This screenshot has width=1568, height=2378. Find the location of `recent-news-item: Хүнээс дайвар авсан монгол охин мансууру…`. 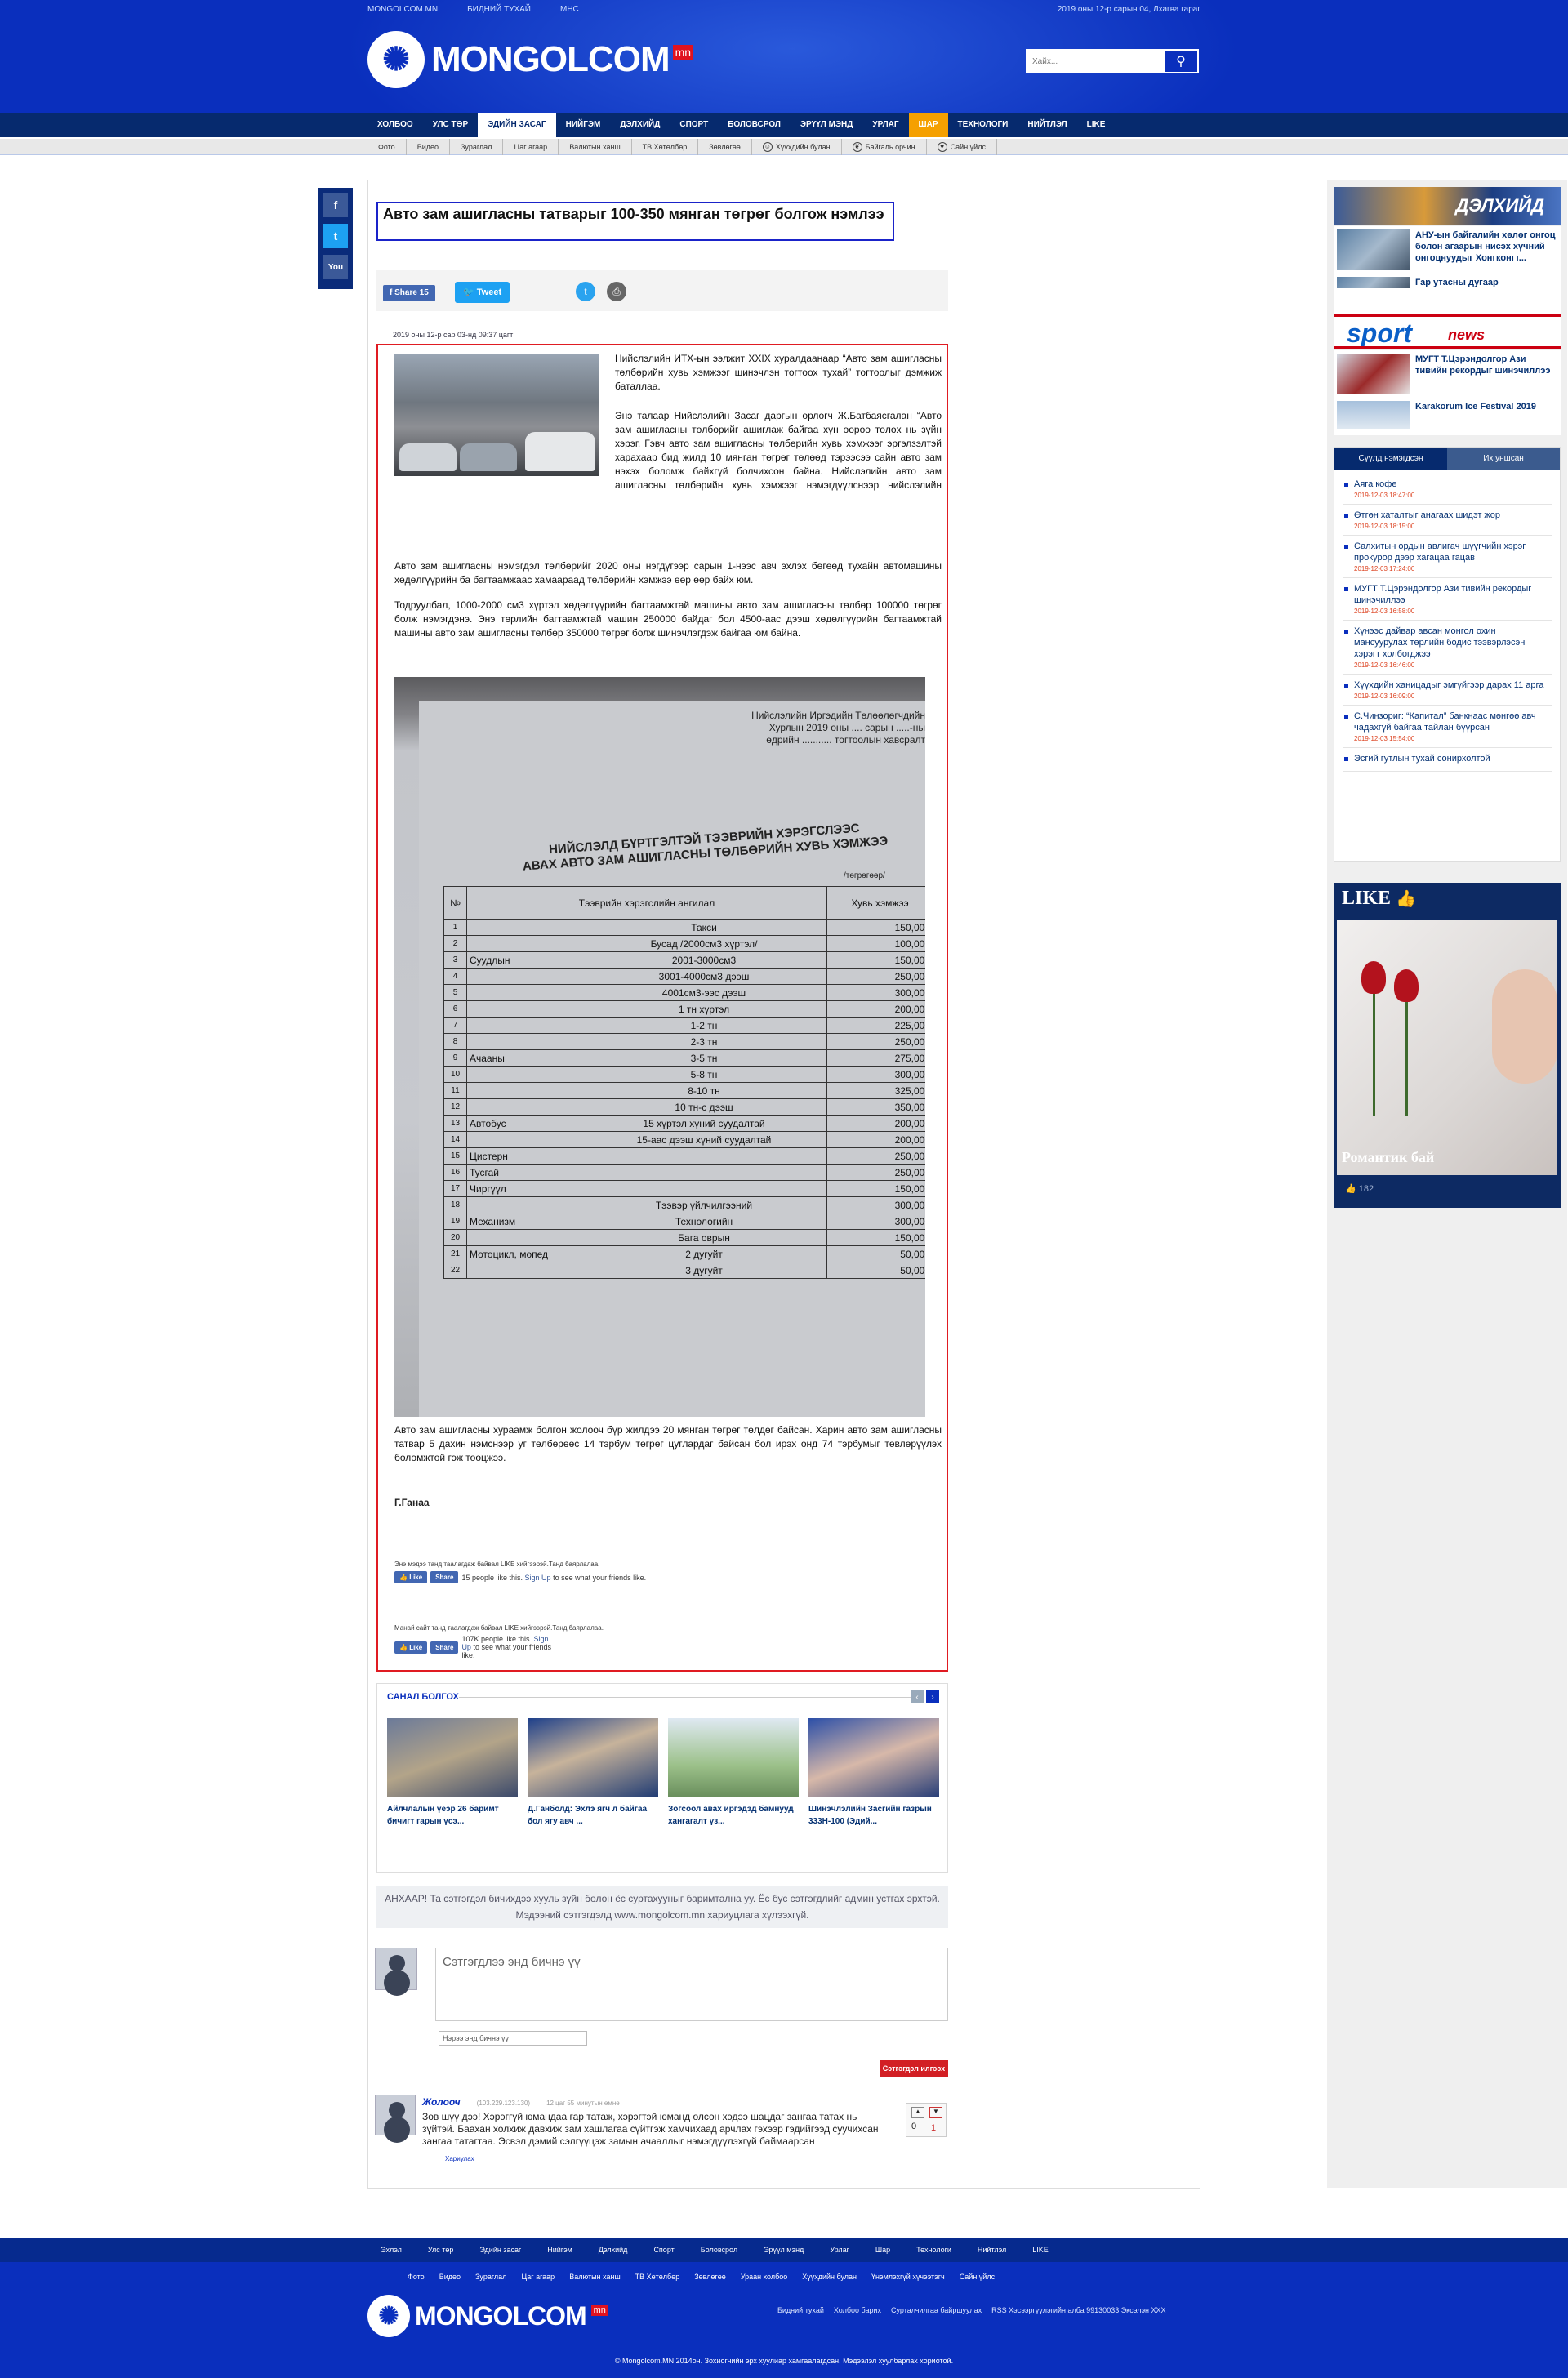

recent-news-item: Хүнээс дайвар авсан монгол охин мансууру… is located at coordinates (1447, 648).